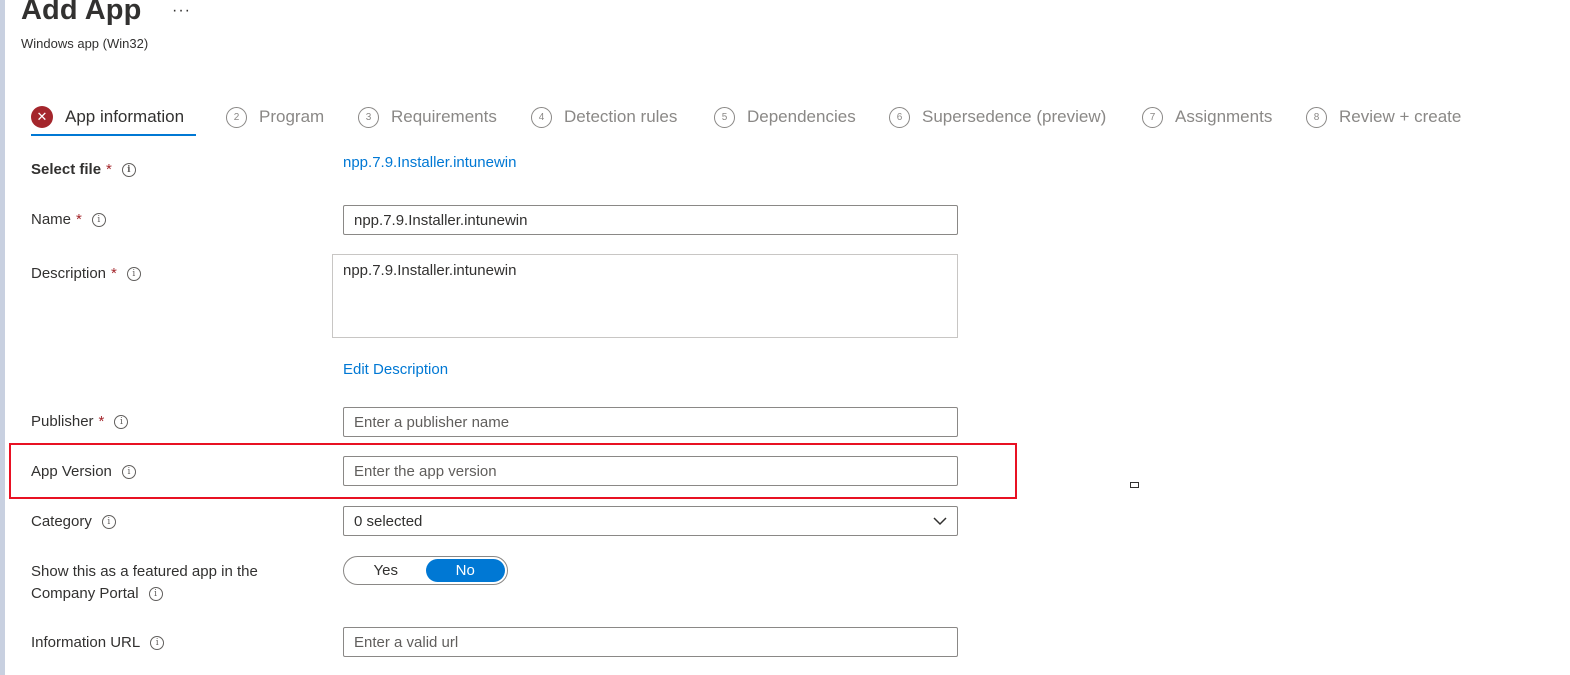  Describe the element at coordinates (83, 471) in the screenshot. I see `app-version-label: App Version i` at that location.